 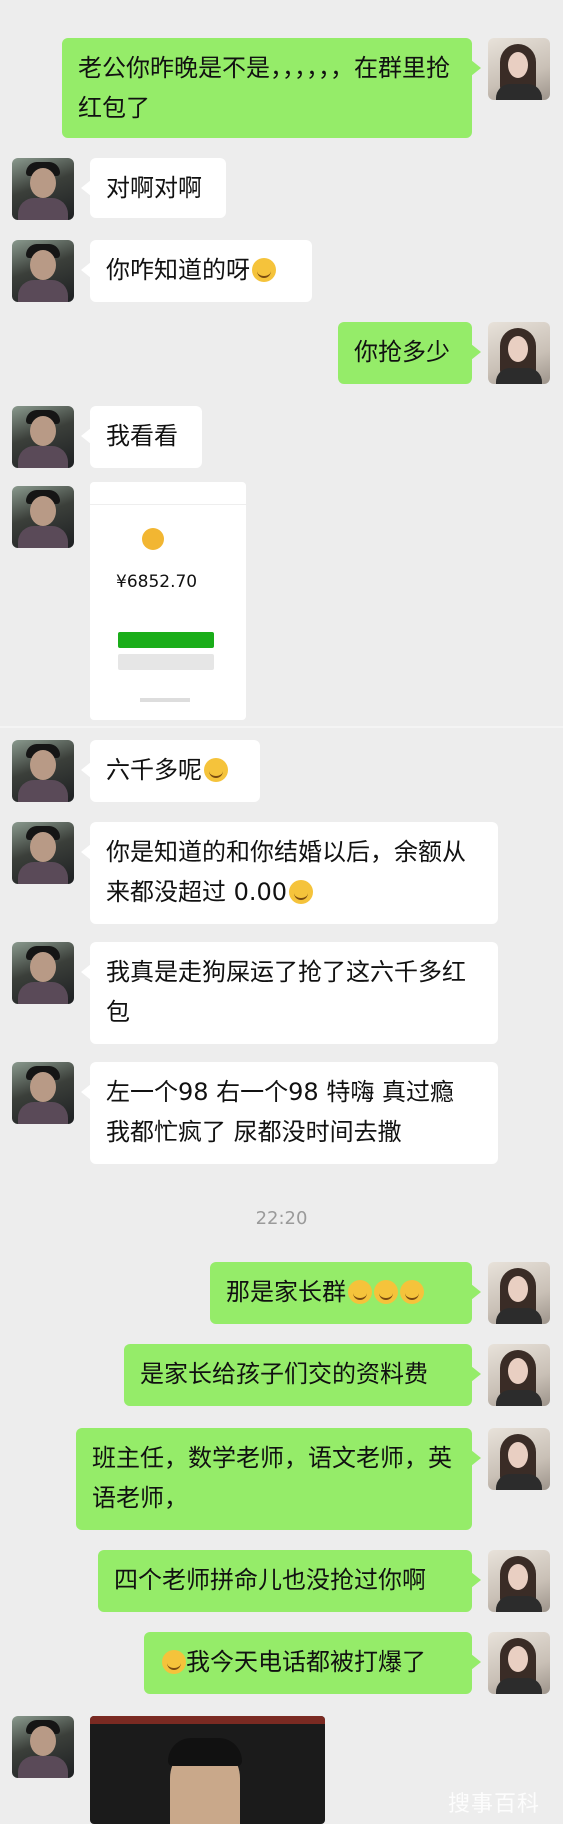 I want to click on watermark-logo: 搜事百科, so click(x=494, y=1804).